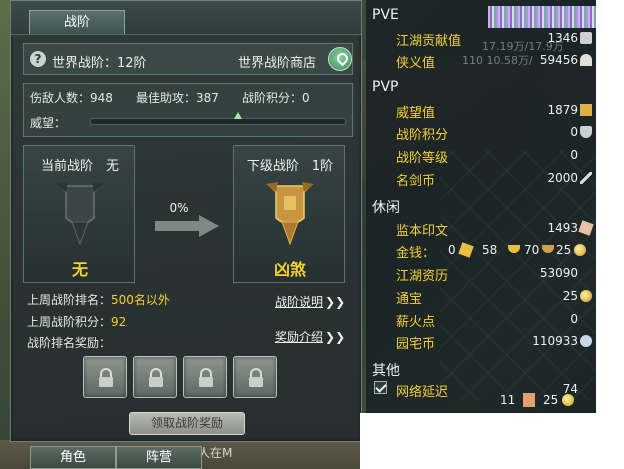  What do you see at coordinates (494, 60) in the screenshot?
I see `stat-row: 侠义值 59456` at bounding box center [494, 60].